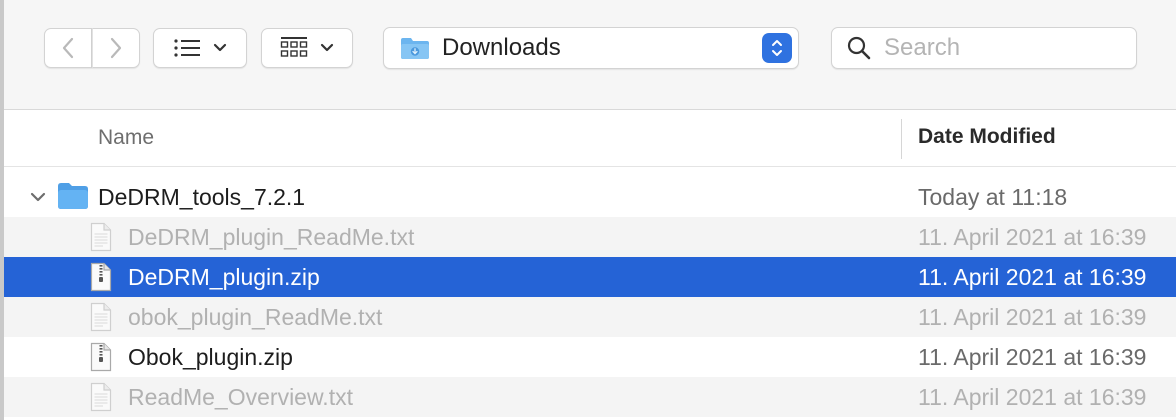 The height and width of the screenshot is (420, 1176). What do you see at coordinates (993, 197) in the screenshot?
I see `date-modified: Today at 11:18` at bounding box center [993, 197].